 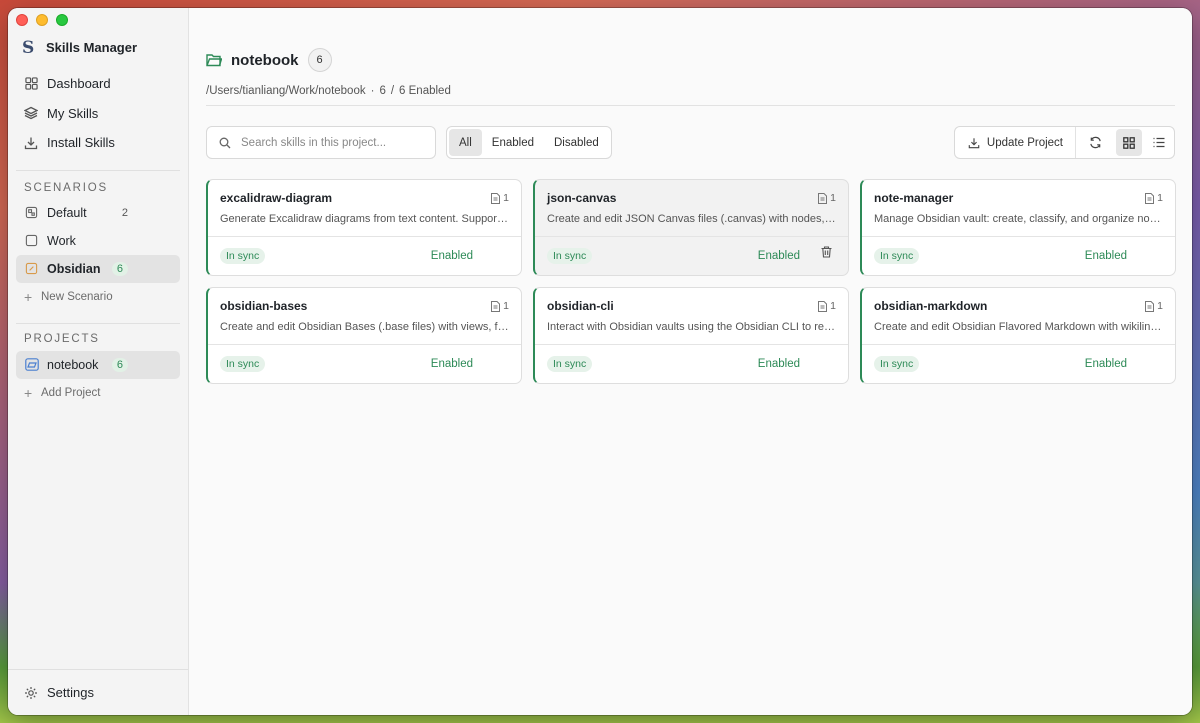 What do you see at coordinates (576, 142) in the screenshot?
I see `filter-disabled: Disabled` at bounding box center [576, 142].